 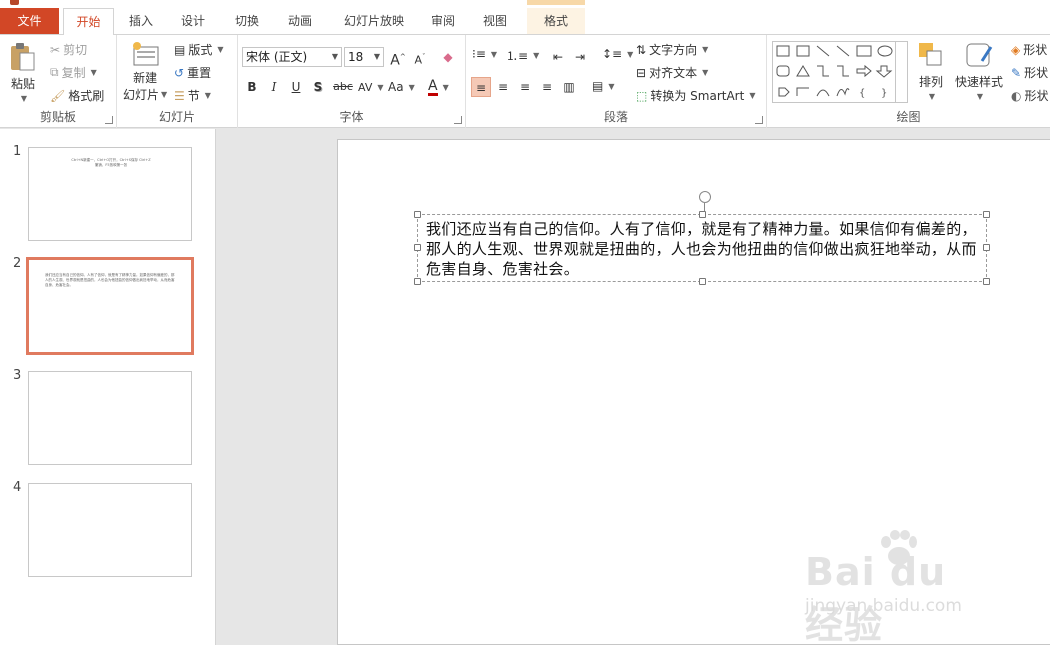 What do you see at coordinates (986, 247) in the screenshot?
I see `resize-handle-r` at bounding box center [986, 247].